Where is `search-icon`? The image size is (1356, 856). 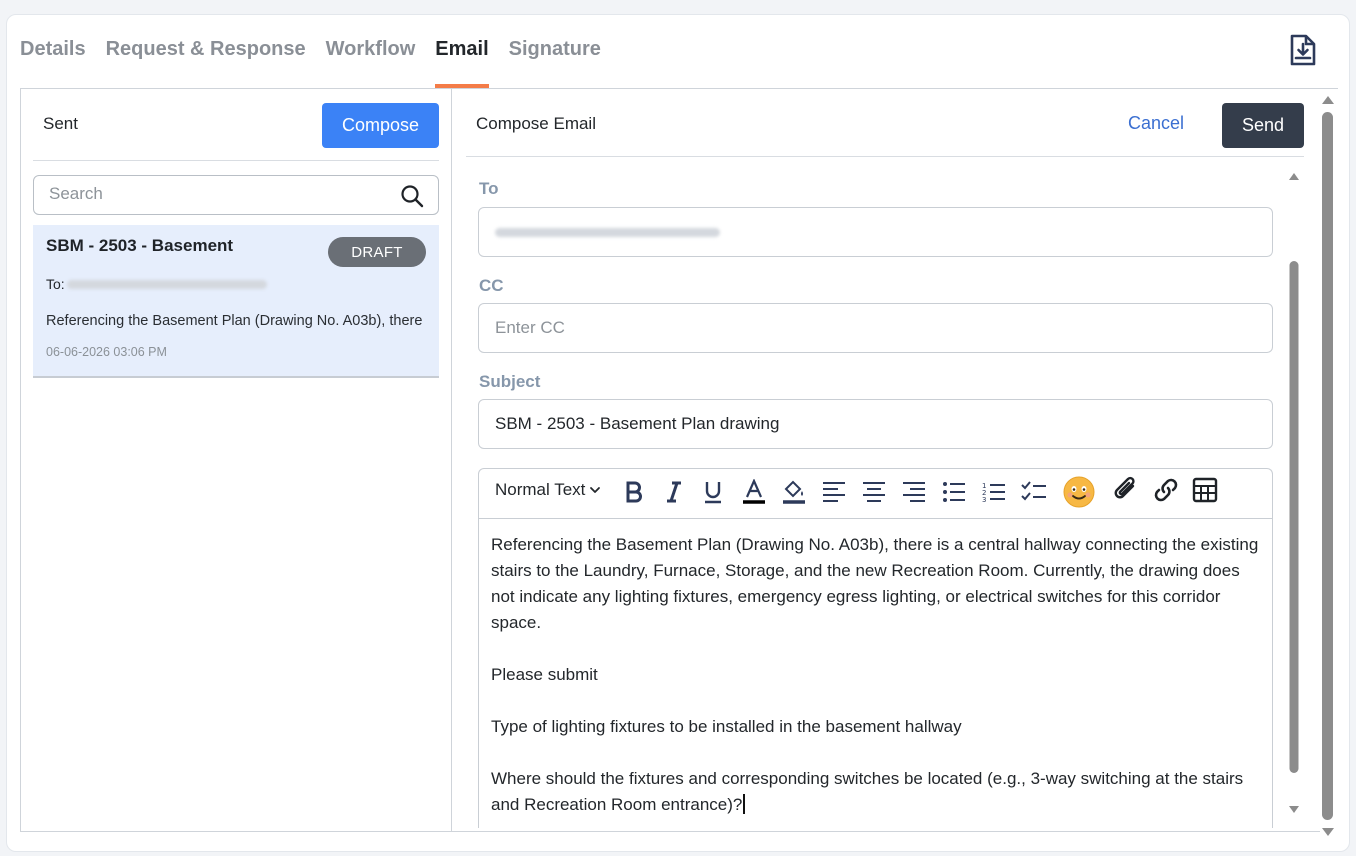
search-icon is located at coordinates (412, 196).